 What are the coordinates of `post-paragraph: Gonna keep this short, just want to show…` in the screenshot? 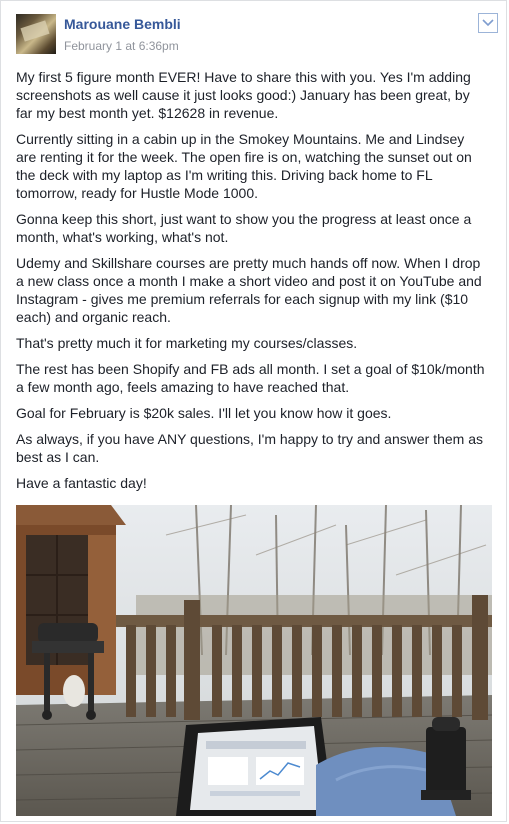 It's located at (244, 228).